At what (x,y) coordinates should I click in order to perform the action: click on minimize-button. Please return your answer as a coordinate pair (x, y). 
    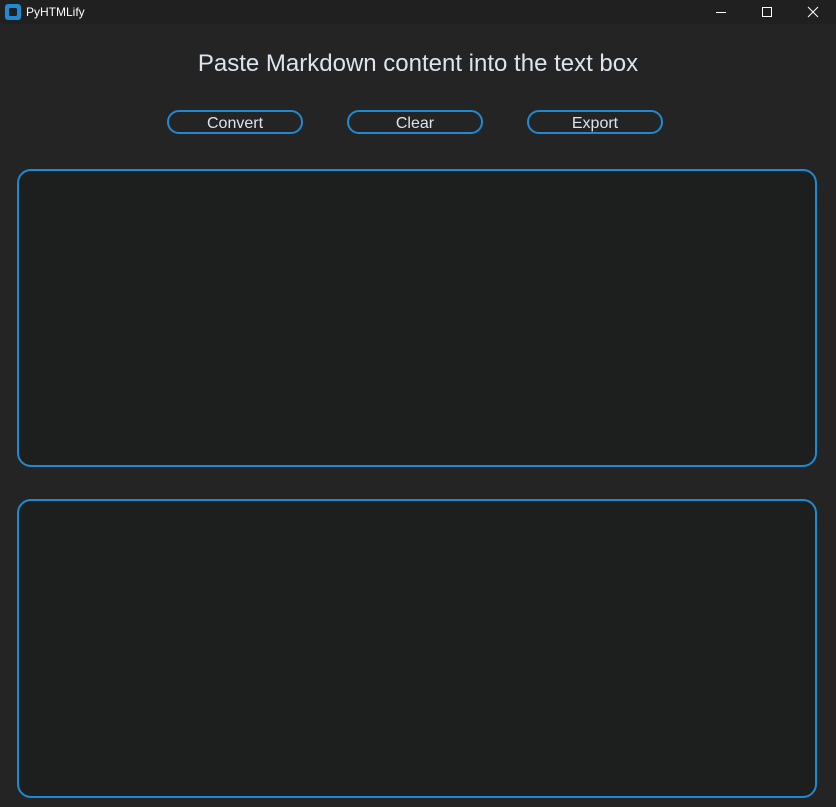
    Looking at the image, I should click on (721, 12).